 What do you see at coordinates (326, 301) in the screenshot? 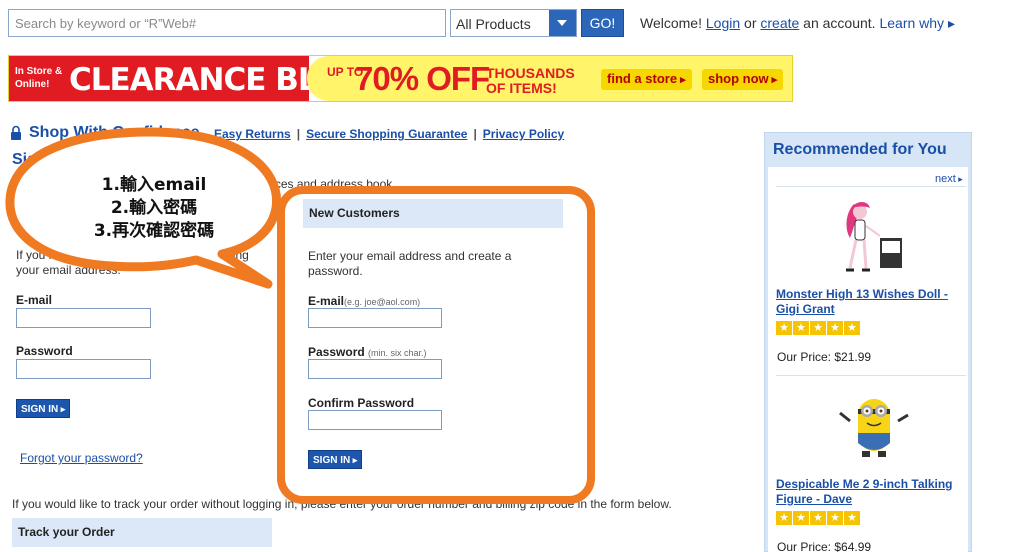
I see `new-email-label-text: E-mail` at bounding box center [326, 301].